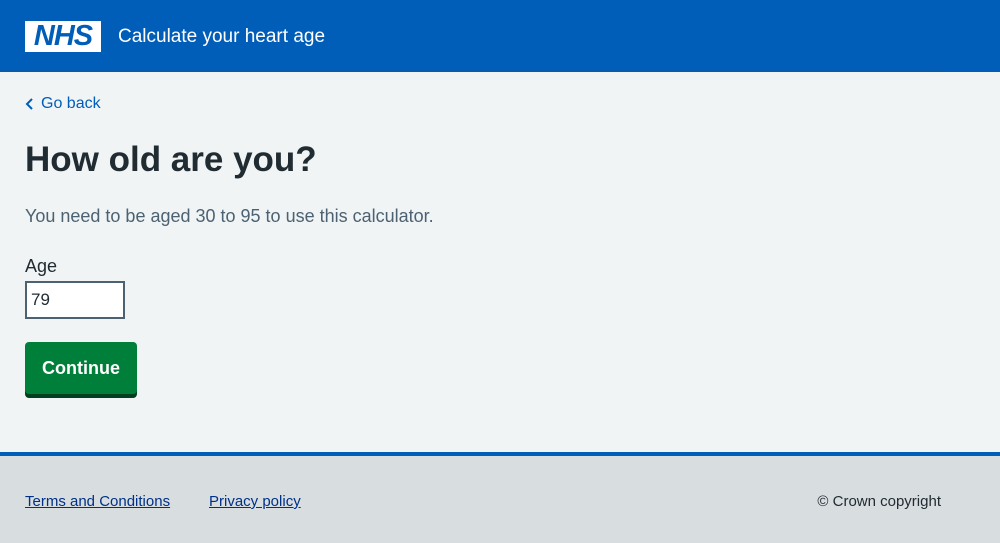 The image size is (1000, 543). What do you see at coordinates (221, 37) in the screenshot?
I see `service-name: Calculate your heart age` at bounding box center [221, 37].